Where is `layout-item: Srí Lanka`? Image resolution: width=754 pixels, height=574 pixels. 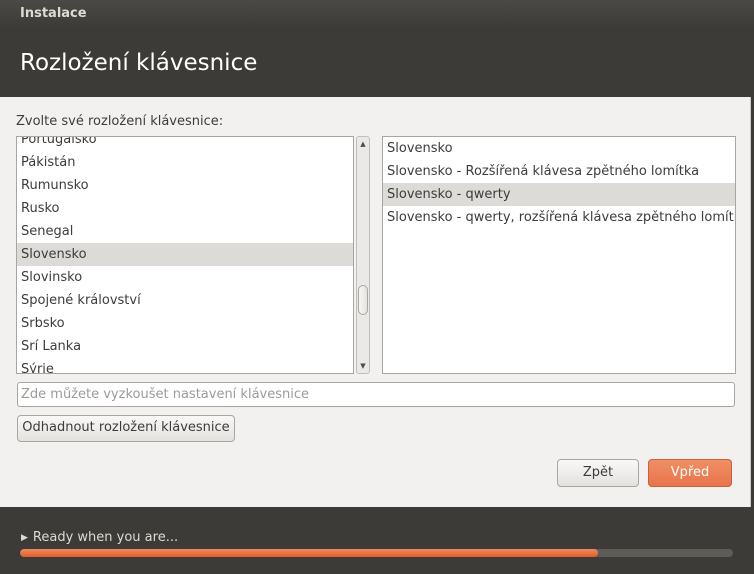
layout-item: Srí Lanka is located at coordinates (185, 346).